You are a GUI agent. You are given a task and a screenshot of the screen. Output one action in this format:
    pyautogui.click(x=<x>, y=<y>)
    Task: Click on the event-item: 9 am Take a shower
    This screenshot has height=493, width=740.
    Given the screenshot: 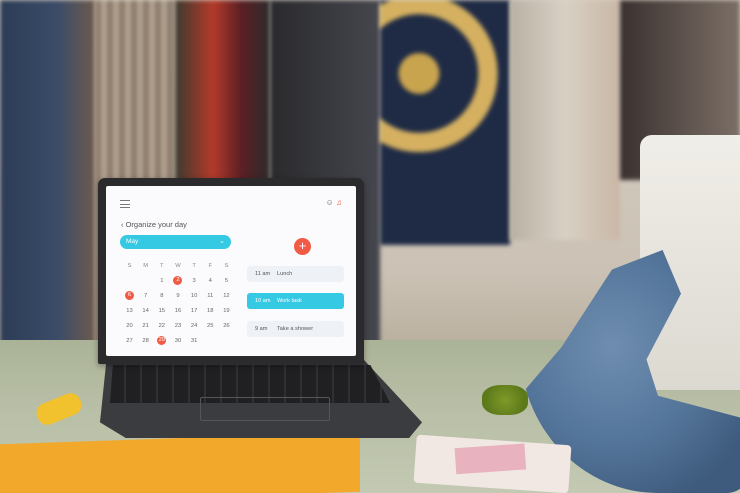 What is the action you would take?
    pyautogui.click(x=295, y=329)
    